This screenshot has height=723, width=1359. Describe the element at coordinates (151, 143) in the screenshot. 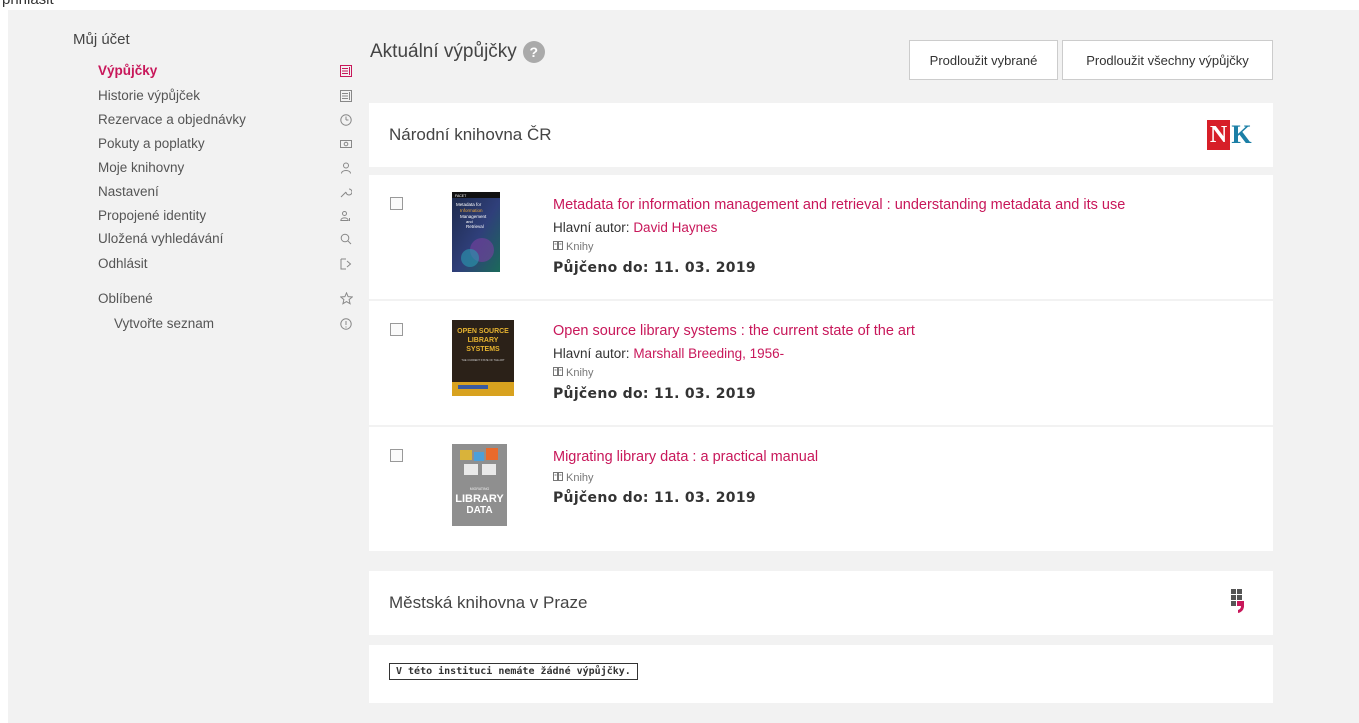

I see `sidebar-item-label: Pokuty a poplatky` at that location.